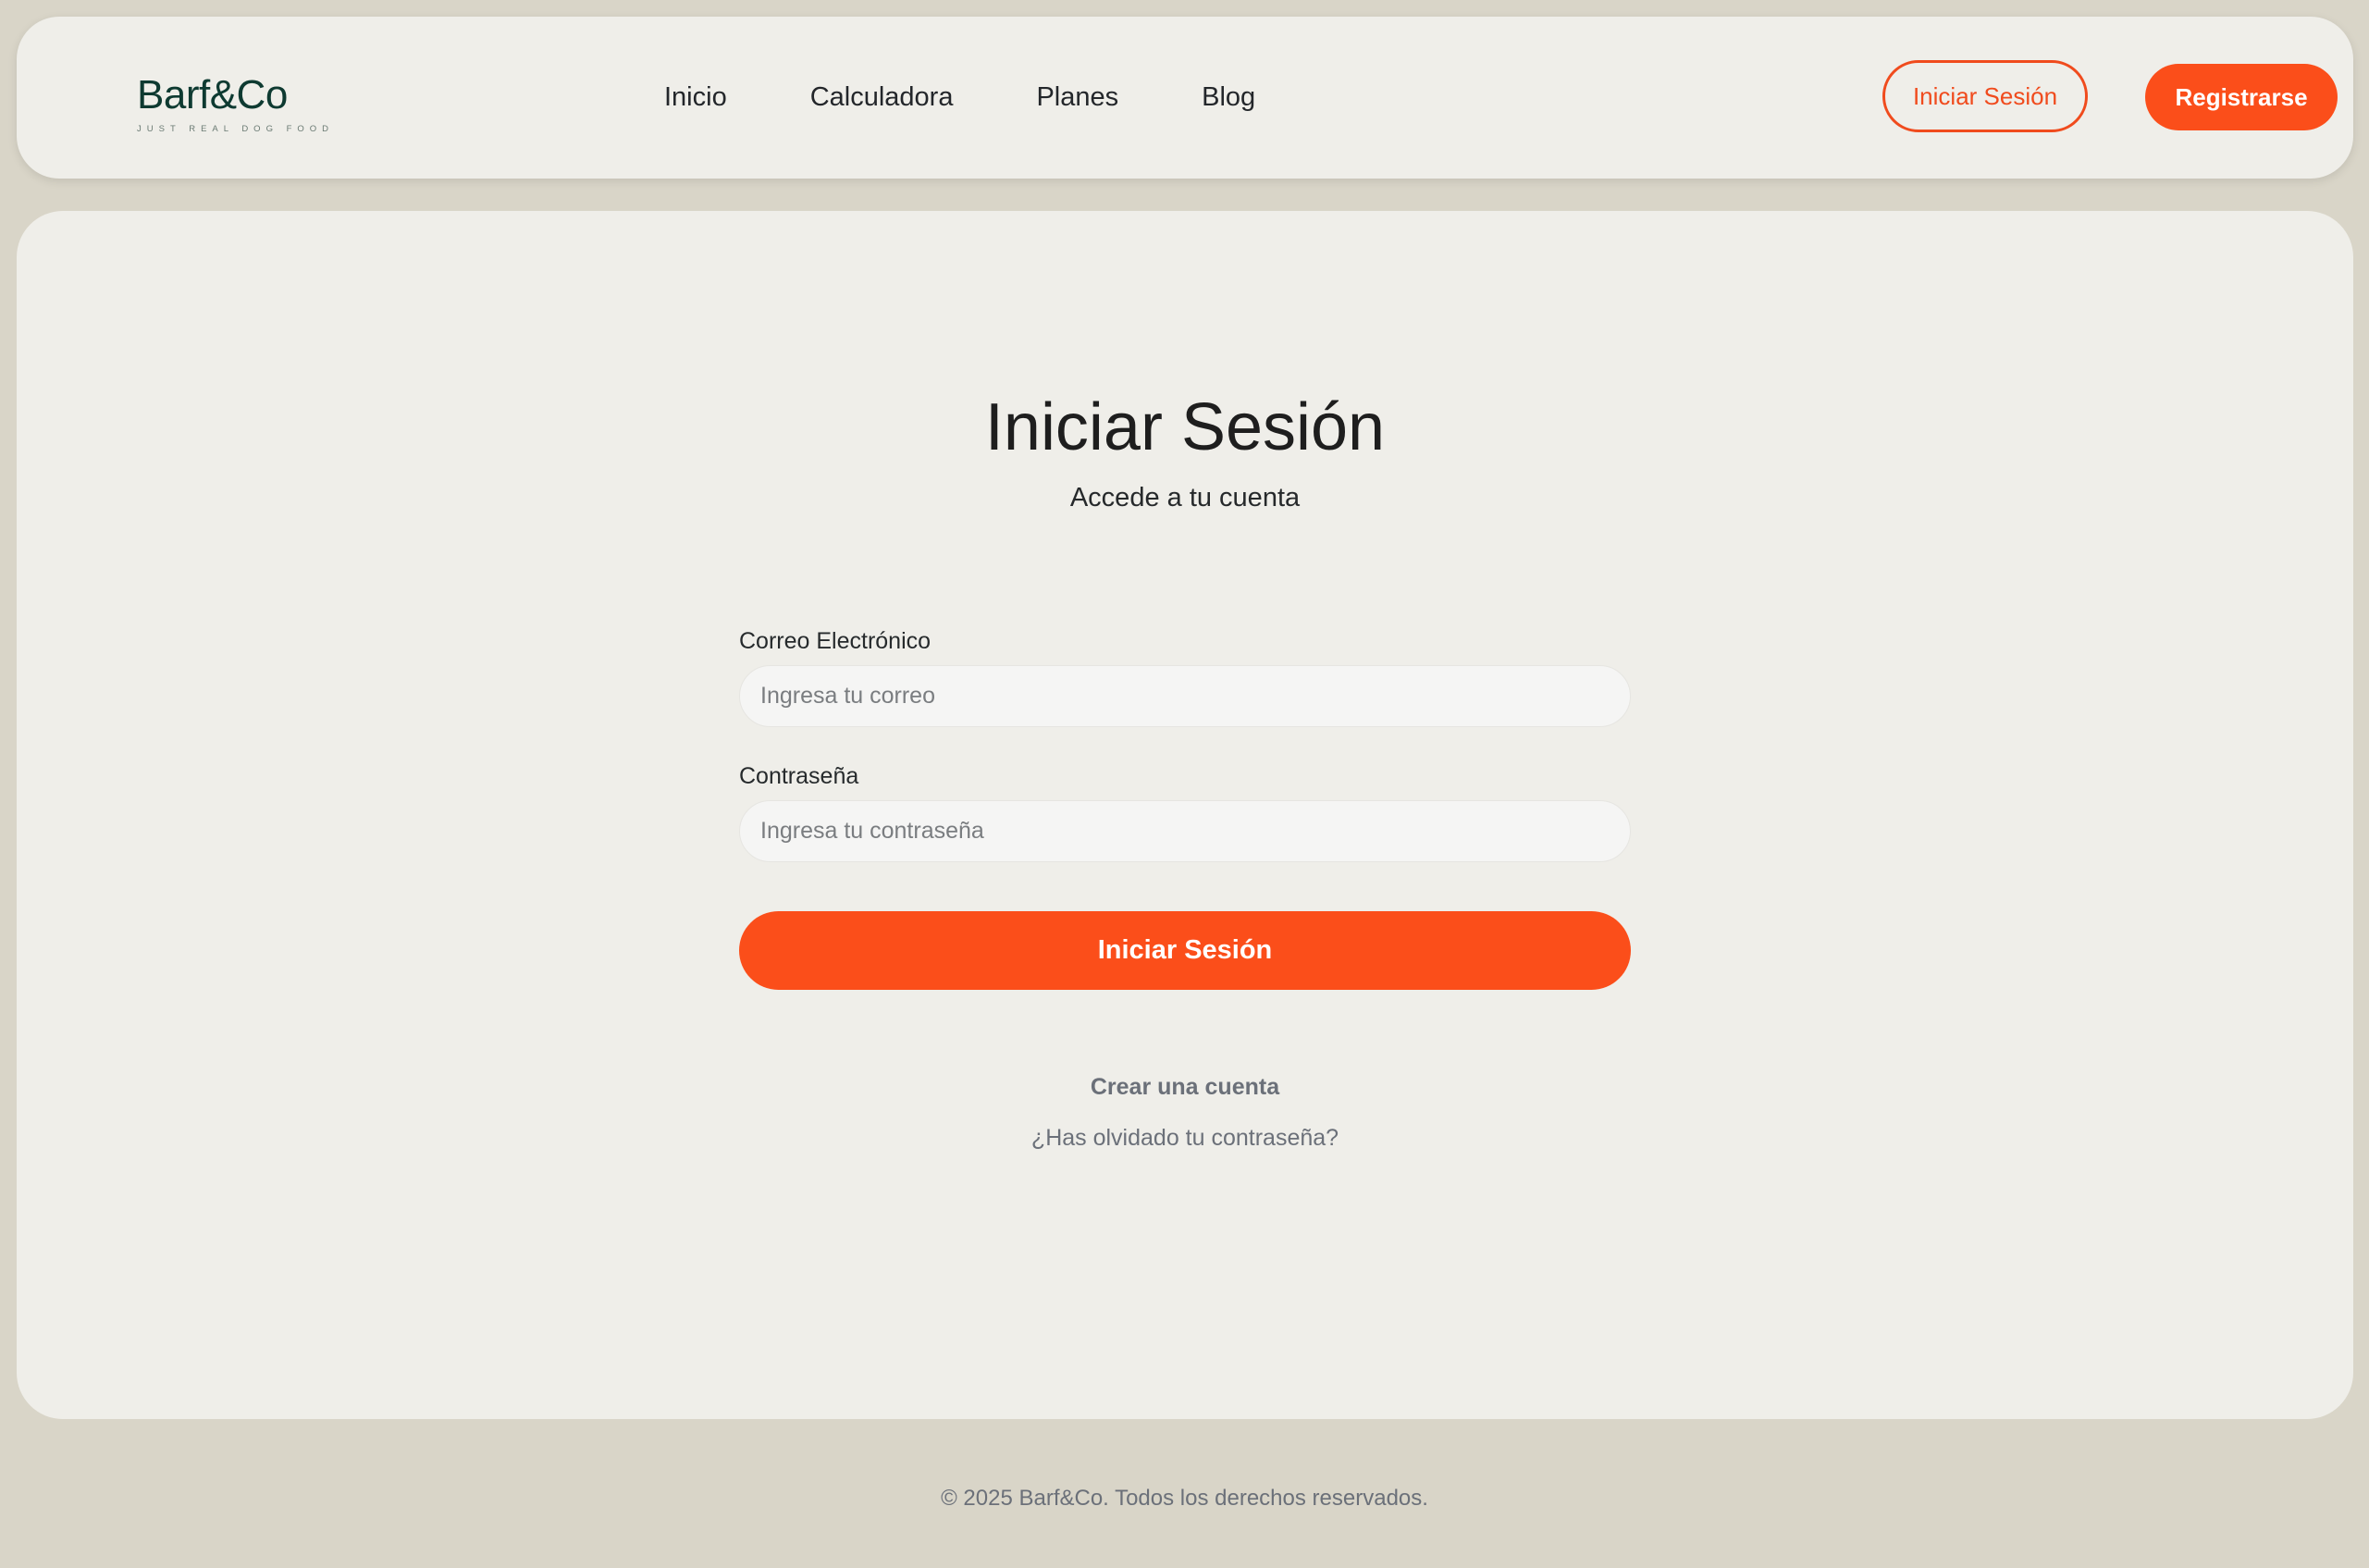 The image size is (2369, 1568). What do you see at coordinates (882, 97) in the screenshot?
I see `nav-item-calculadora: Calculadora` at bounding box center [882, 97].